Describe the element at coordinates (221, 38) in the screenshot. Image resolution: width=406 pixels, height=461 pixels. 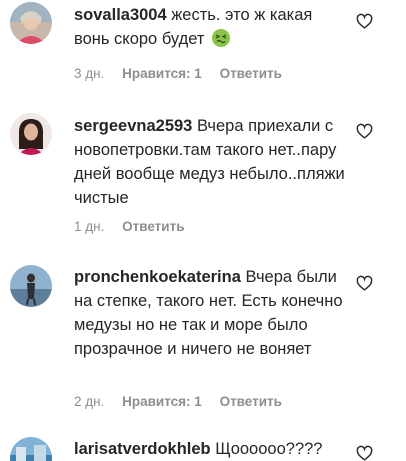
I see `nauseated-face-icon` at that location.